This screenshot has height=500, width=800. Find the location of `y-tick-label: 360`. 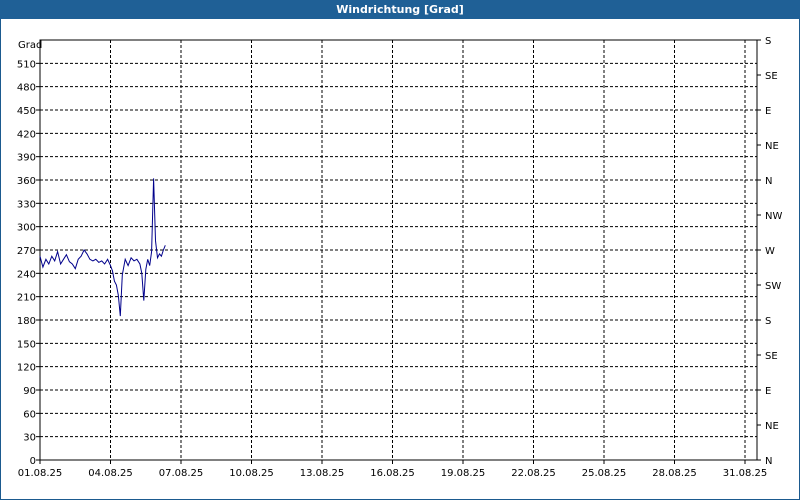

y-tick-label: 360 is located at coordinates (26, 181).